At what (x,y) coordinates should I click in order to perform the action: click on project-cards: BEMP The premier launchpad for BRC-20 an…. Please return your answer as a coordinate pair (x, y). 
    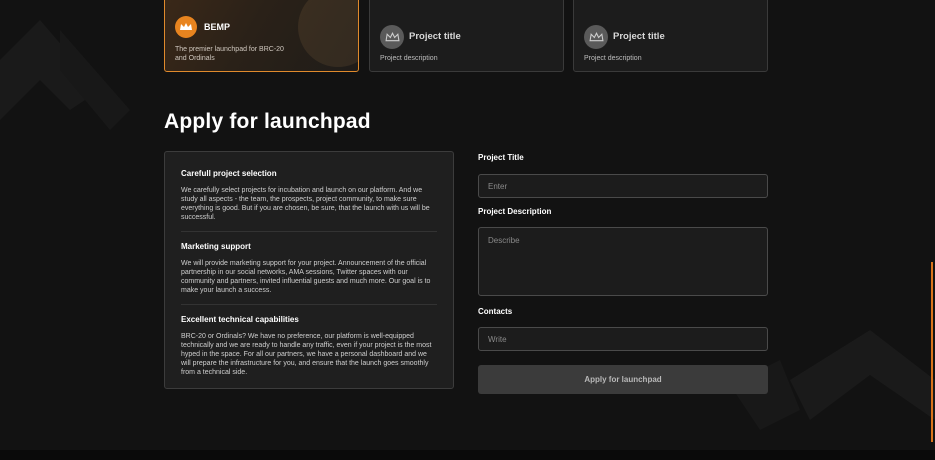
    Looking at the image, I should click on (466, 36).